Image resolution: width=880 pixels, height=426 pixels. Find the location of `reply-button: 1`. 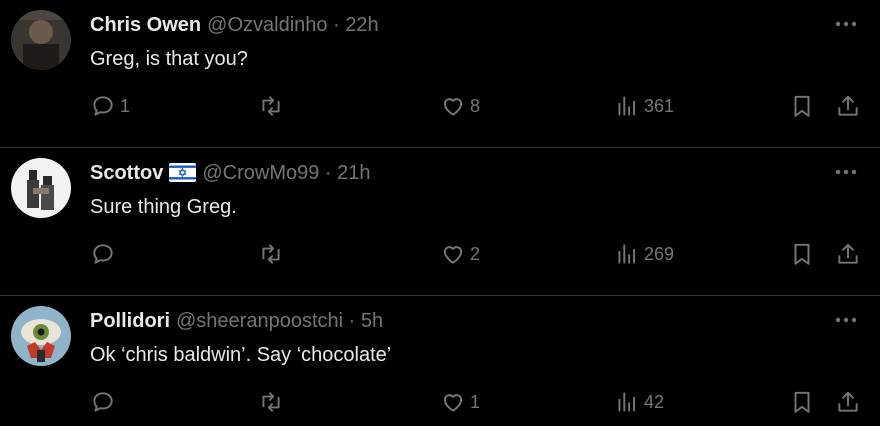

reply-button: 1 is located at coordinates (110, 106).